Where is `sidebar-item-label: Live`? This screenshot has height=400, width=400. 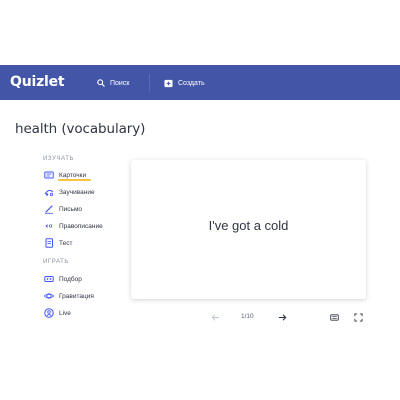
sidebar-item-label: Live is located at coordinates (65, 313).